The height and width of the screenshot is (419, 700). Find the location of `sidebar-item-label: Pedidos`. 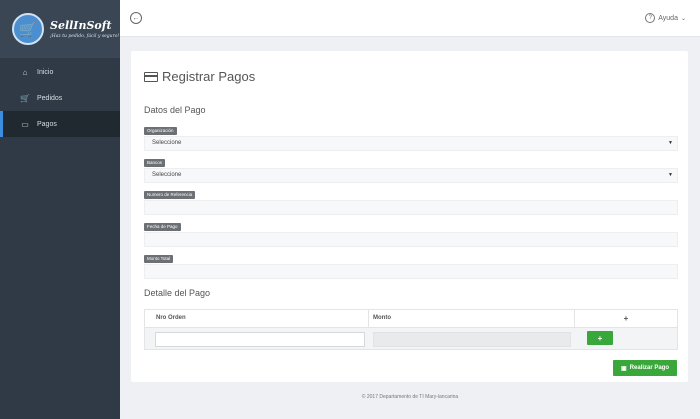

sidebar-item-label: Pedidos is located at coordinates (50, 98).